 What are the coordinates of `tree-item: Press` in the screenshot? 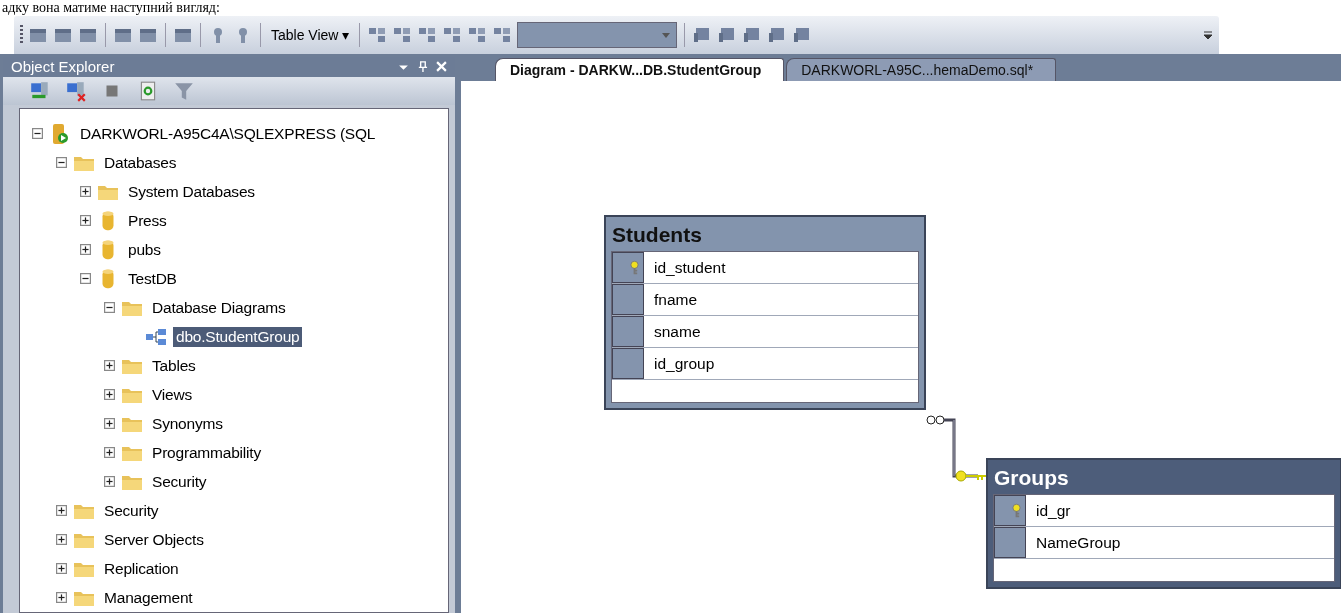 It's located at (147, 220).